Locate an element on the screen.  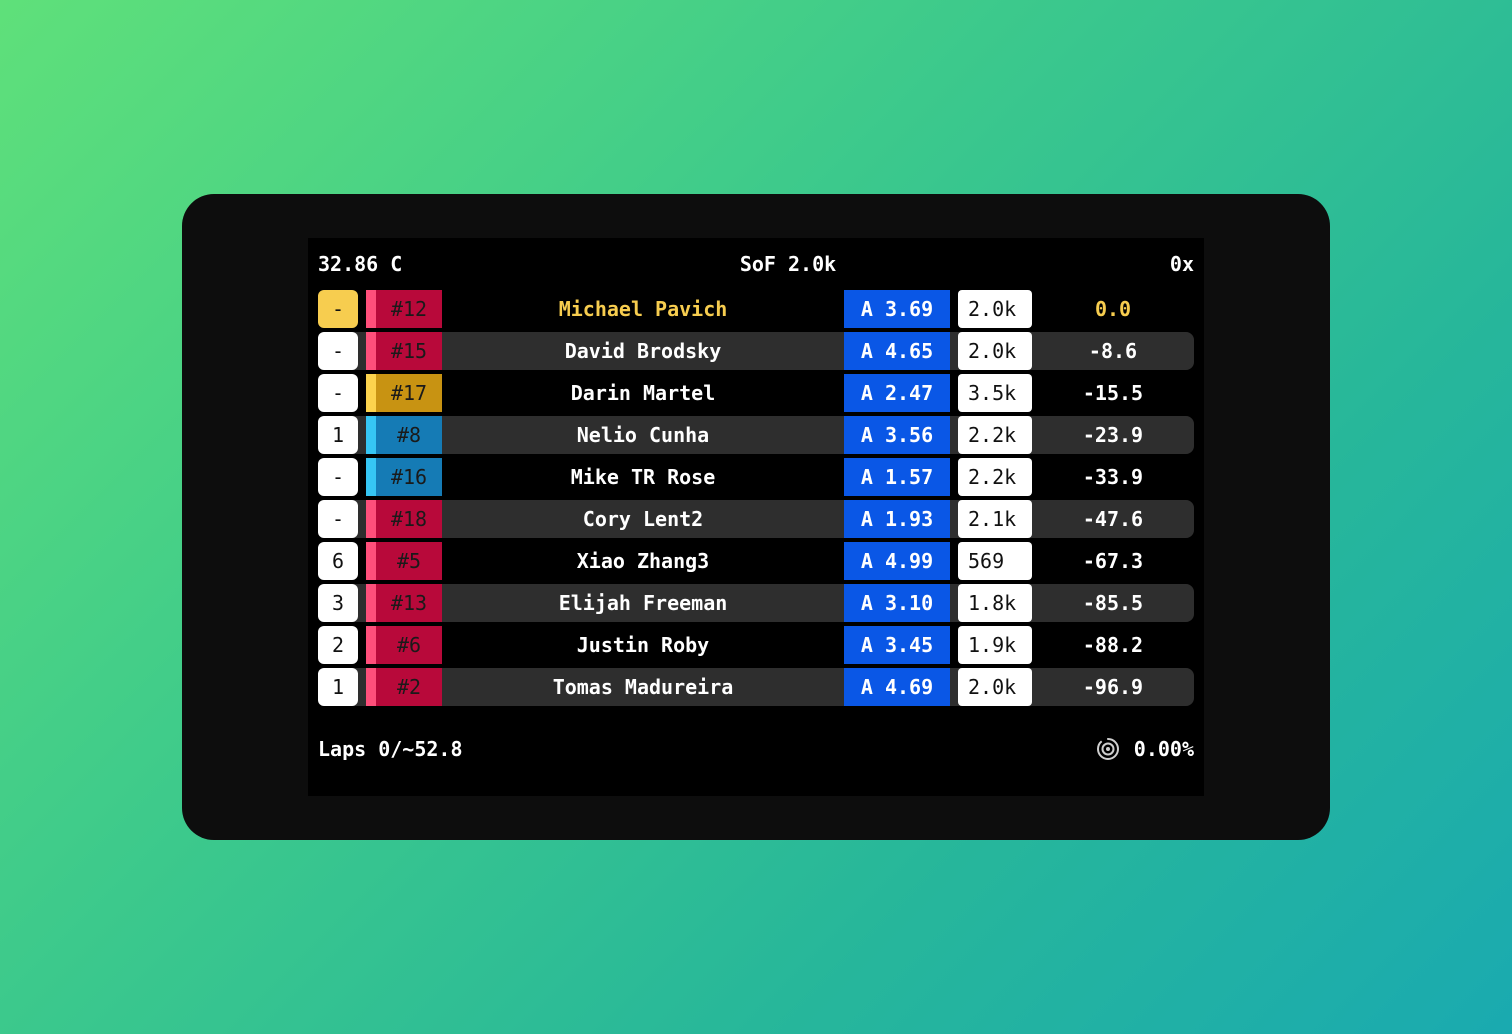
car-number: #2 is located at coordinates (409, 687).